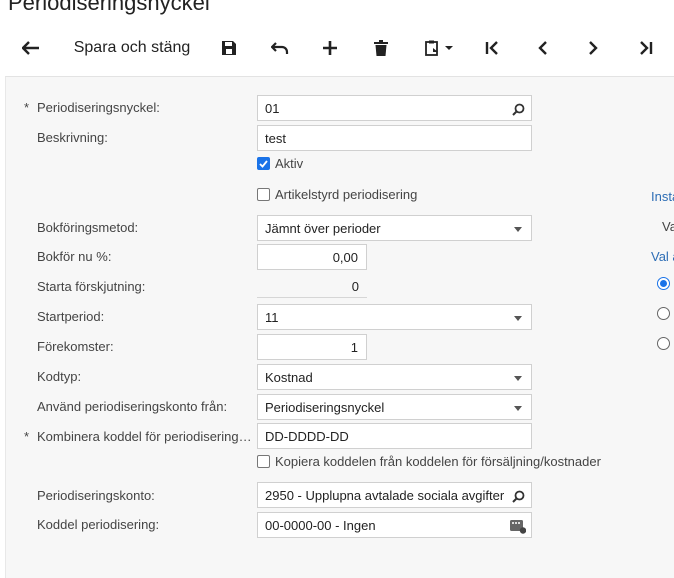  I want to click on code-type-label: Kodtyp:, so click(59, 376).